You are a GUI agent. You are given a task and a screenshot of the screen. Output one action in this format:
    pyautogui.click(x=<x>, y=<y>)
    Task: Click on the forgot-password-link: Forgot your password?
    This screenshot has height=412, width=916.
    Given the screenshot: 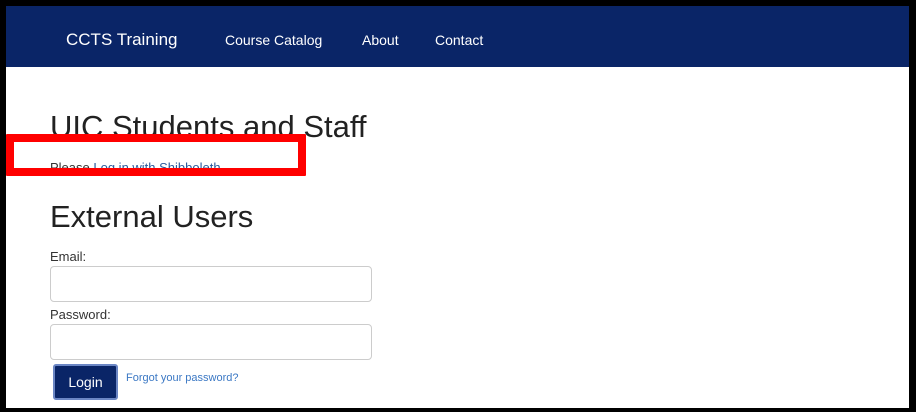 What is the action you would take?
    pyautogui.click(x=182, y=378)
    